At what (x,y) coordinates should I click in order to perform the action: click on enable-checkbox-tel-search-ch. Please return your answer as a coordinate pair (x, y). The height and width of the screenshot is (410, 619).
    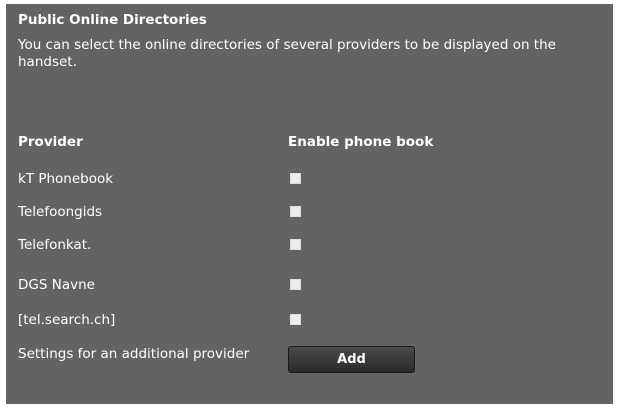
    Looking at the image, I should click on (295, 319).